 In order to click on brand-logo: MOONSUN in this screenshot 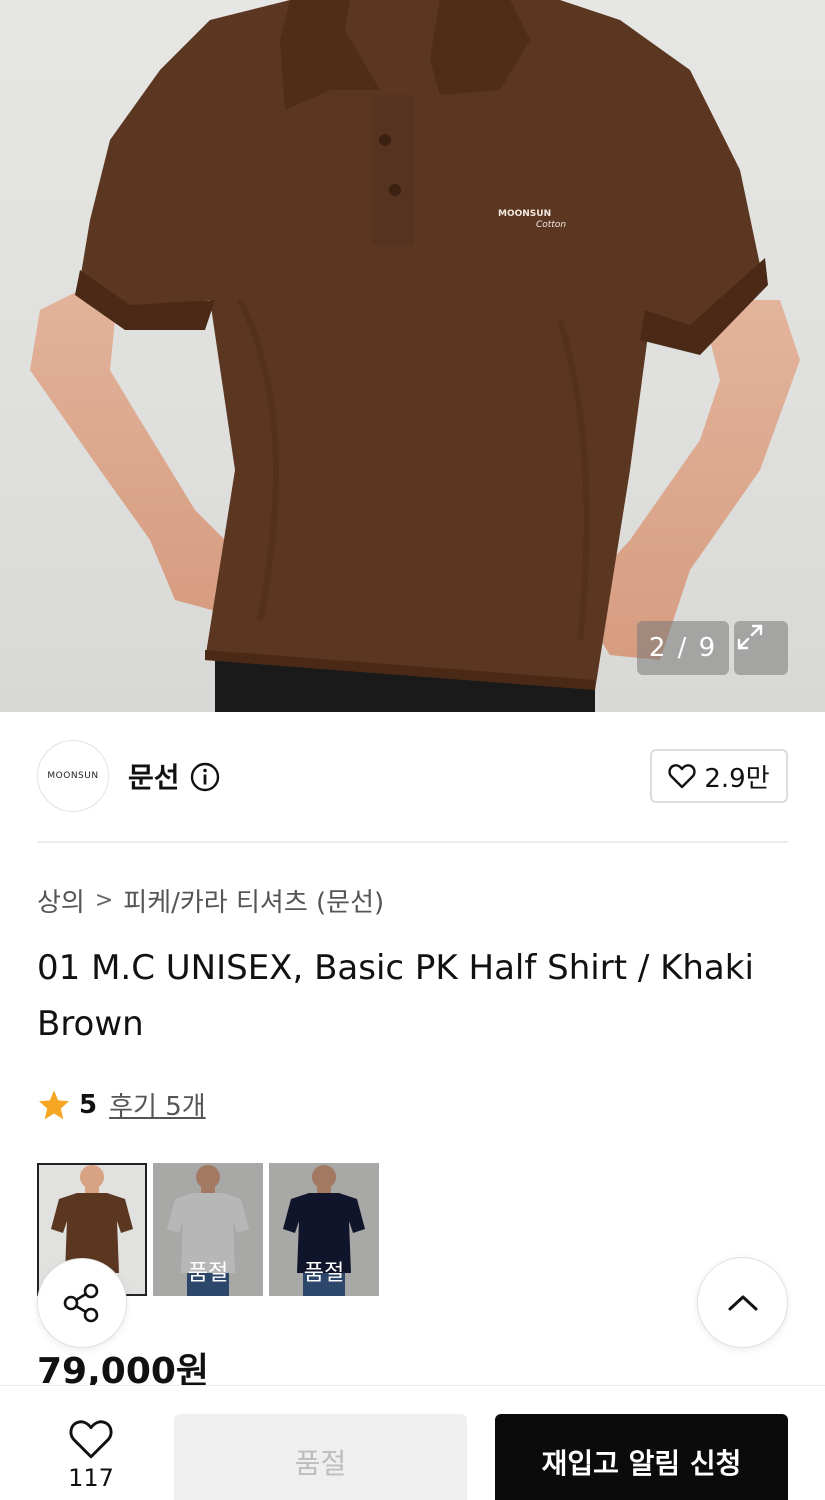, I will do `click(73, 776)`.